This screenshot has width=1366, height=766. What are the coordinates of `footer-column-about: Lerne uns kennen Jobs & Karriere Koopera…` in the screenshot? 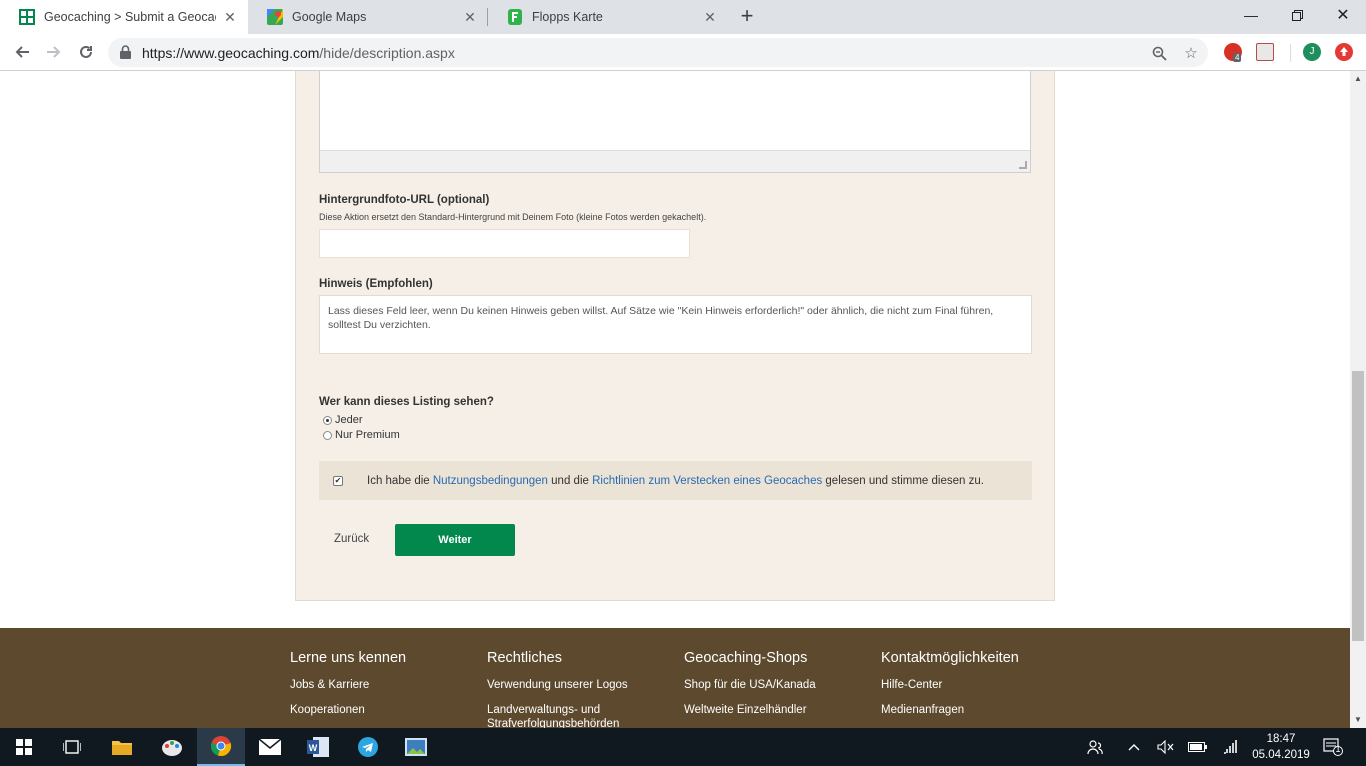 It's located at (370, 689).